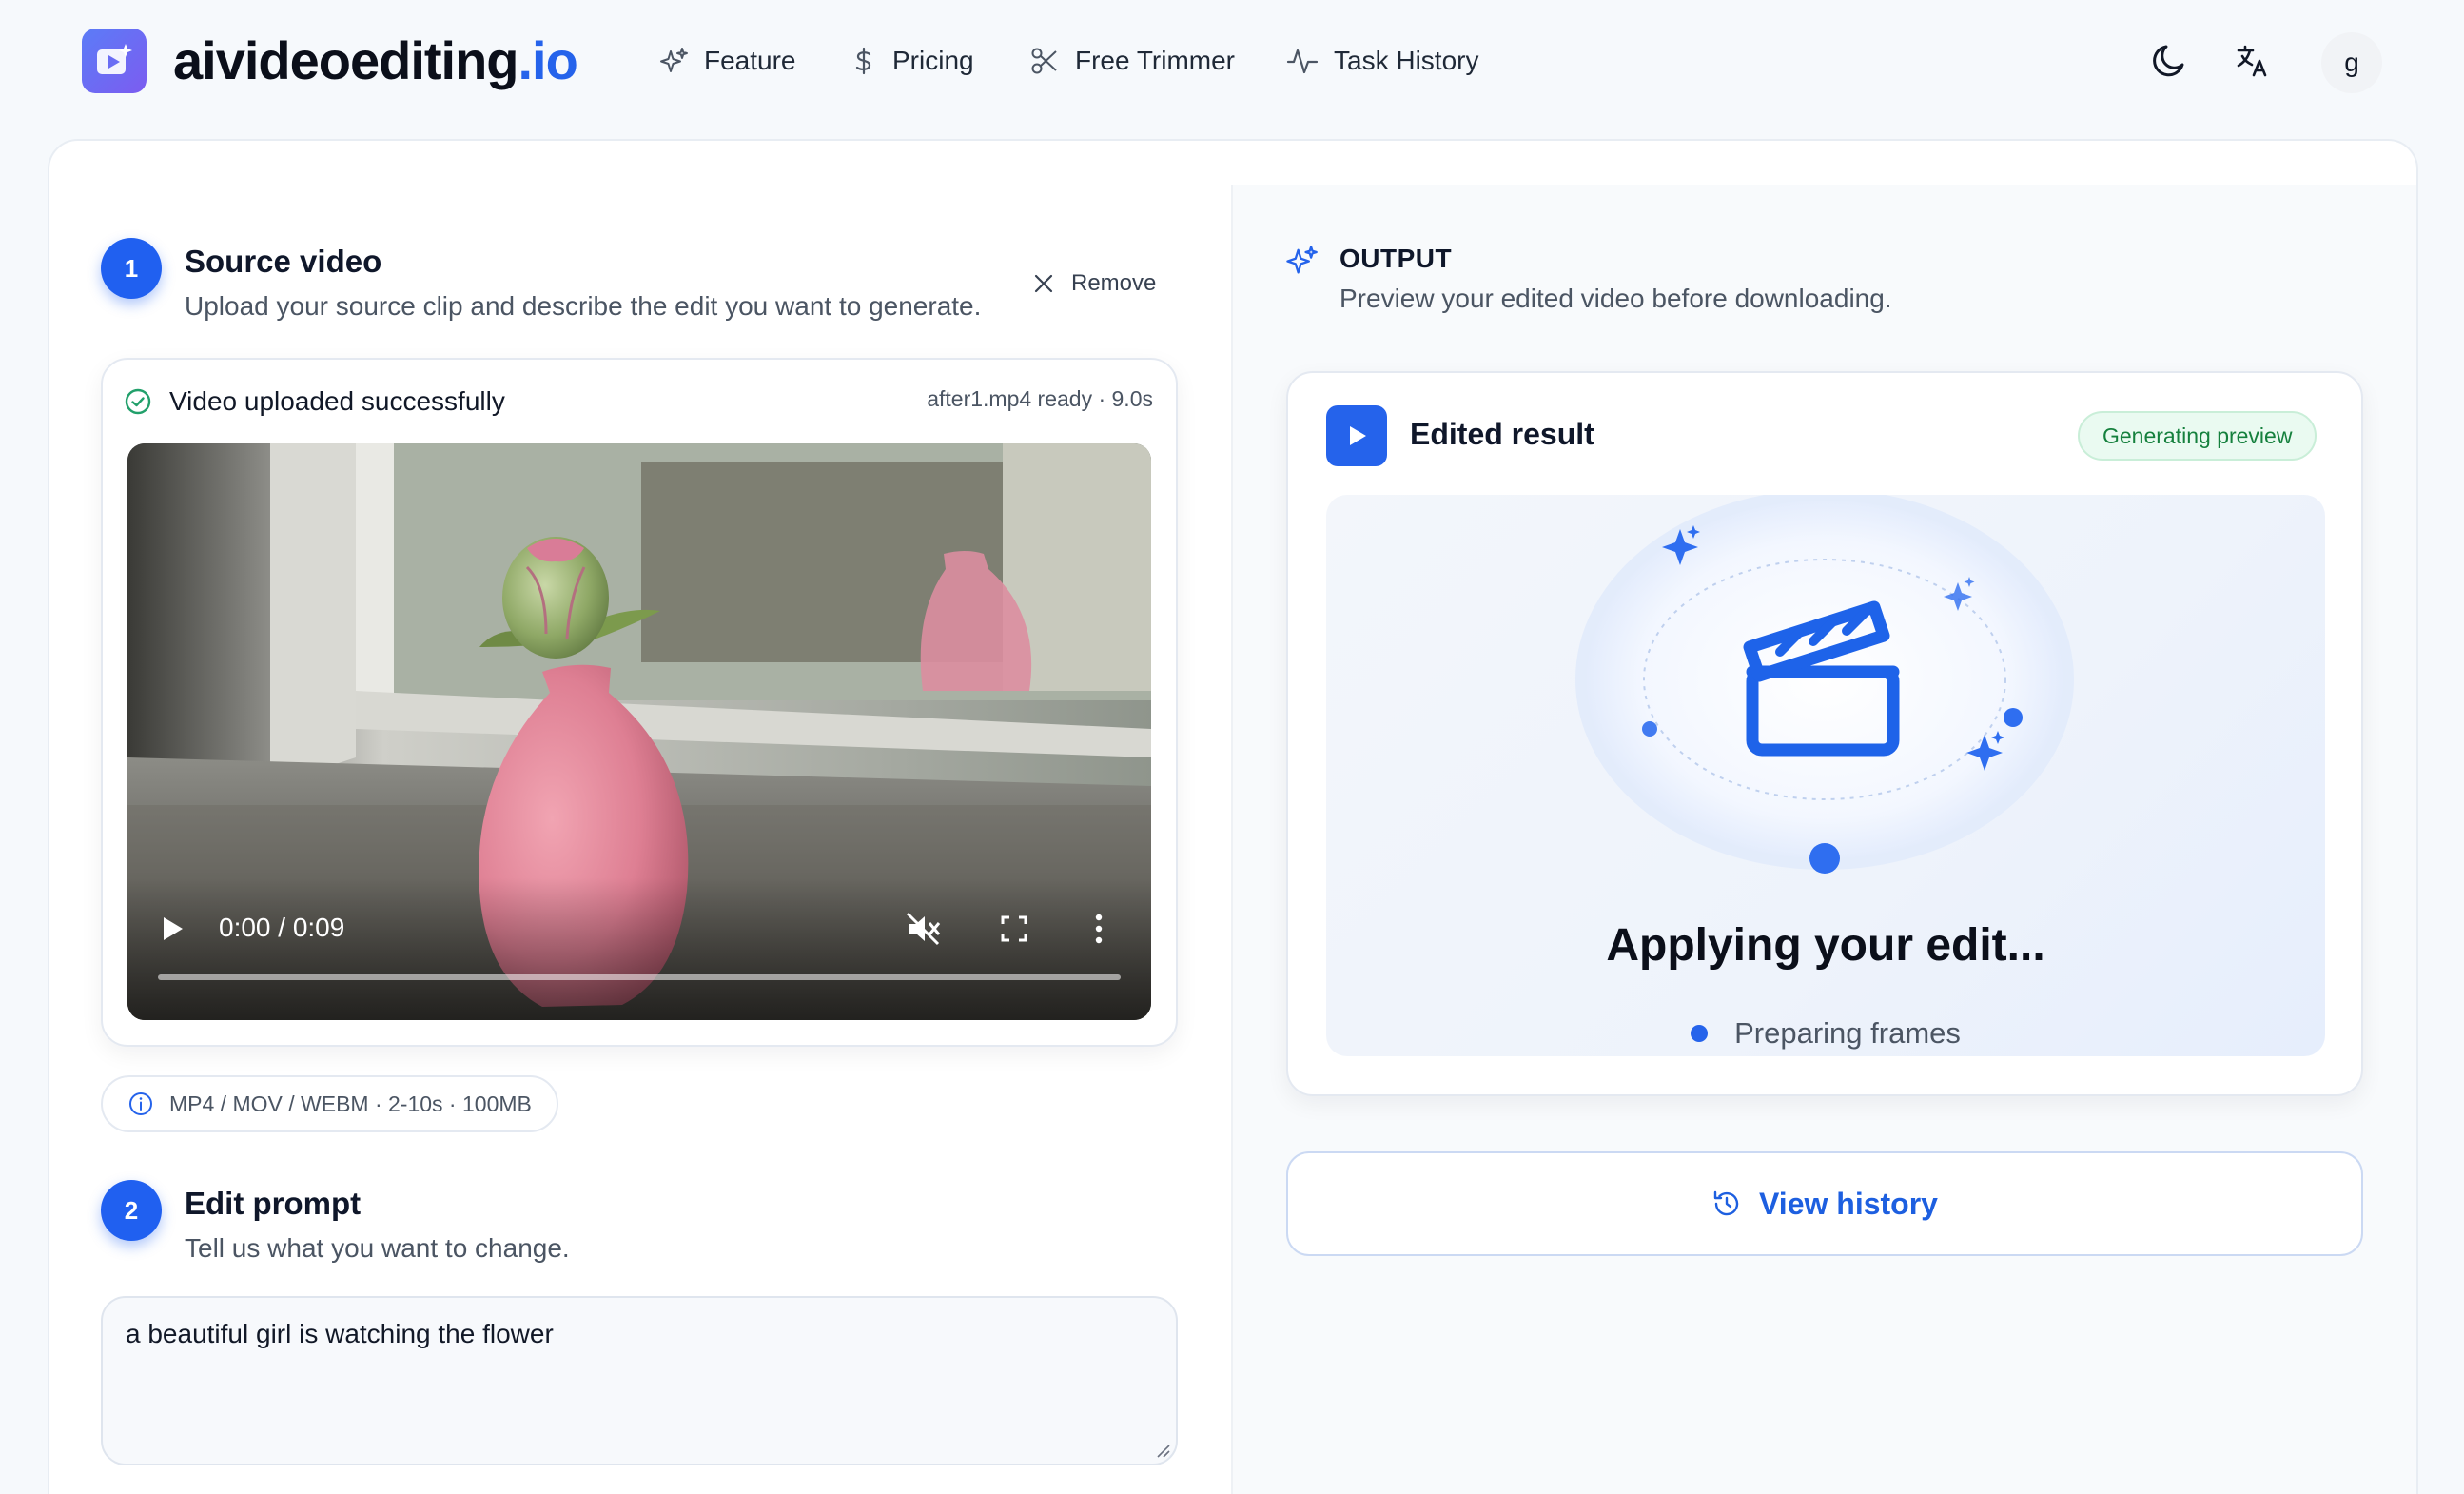 The height and width of the screenshot is (1494, 2464). I want to click on status-step: Preparing frames, so click(1825, 1033).